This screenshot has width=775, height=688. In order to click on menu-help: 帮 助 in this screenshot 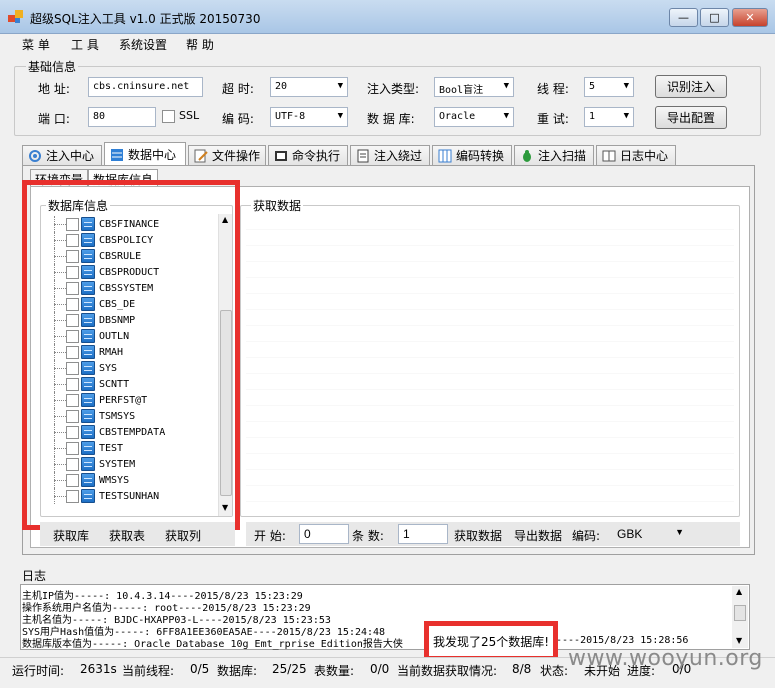, I will do `click(200, 44)`.